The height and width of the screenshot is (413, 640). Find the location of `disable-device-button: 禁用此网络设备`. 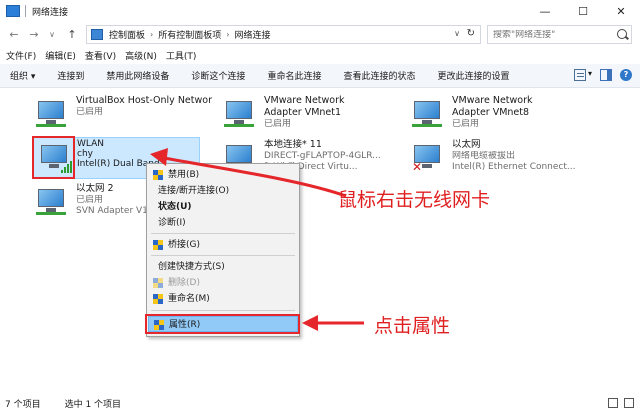

disable-device-button: 禁用此网络设备 is located at coordinates (137, 75).